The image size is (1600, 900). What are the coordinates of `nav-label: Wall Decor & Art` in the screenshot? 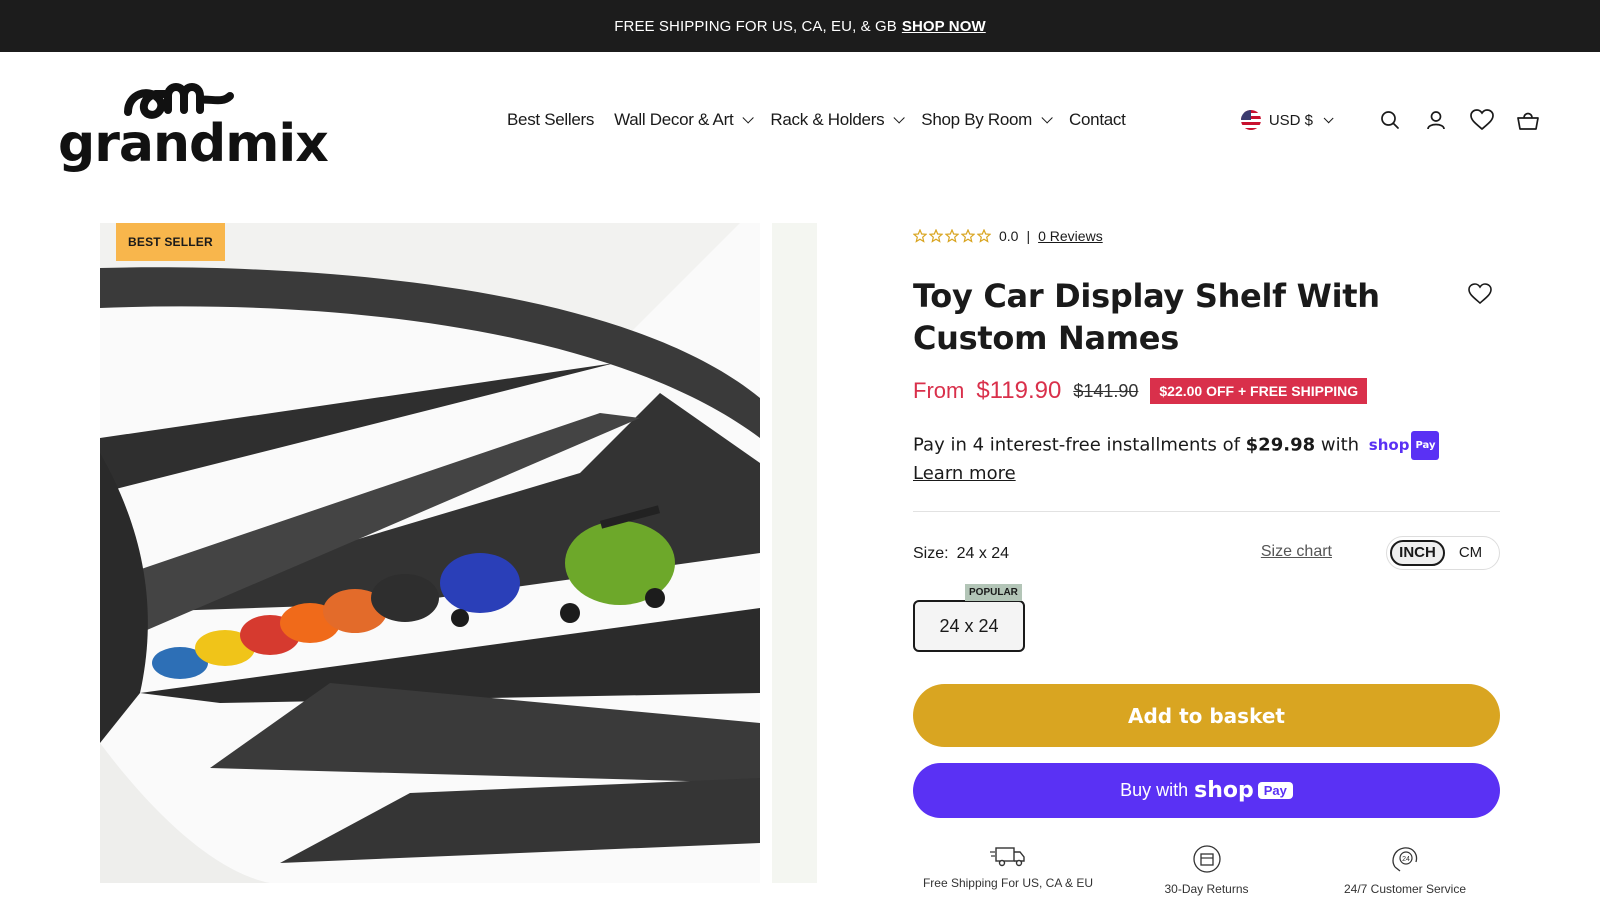 It's located at (674, 119).